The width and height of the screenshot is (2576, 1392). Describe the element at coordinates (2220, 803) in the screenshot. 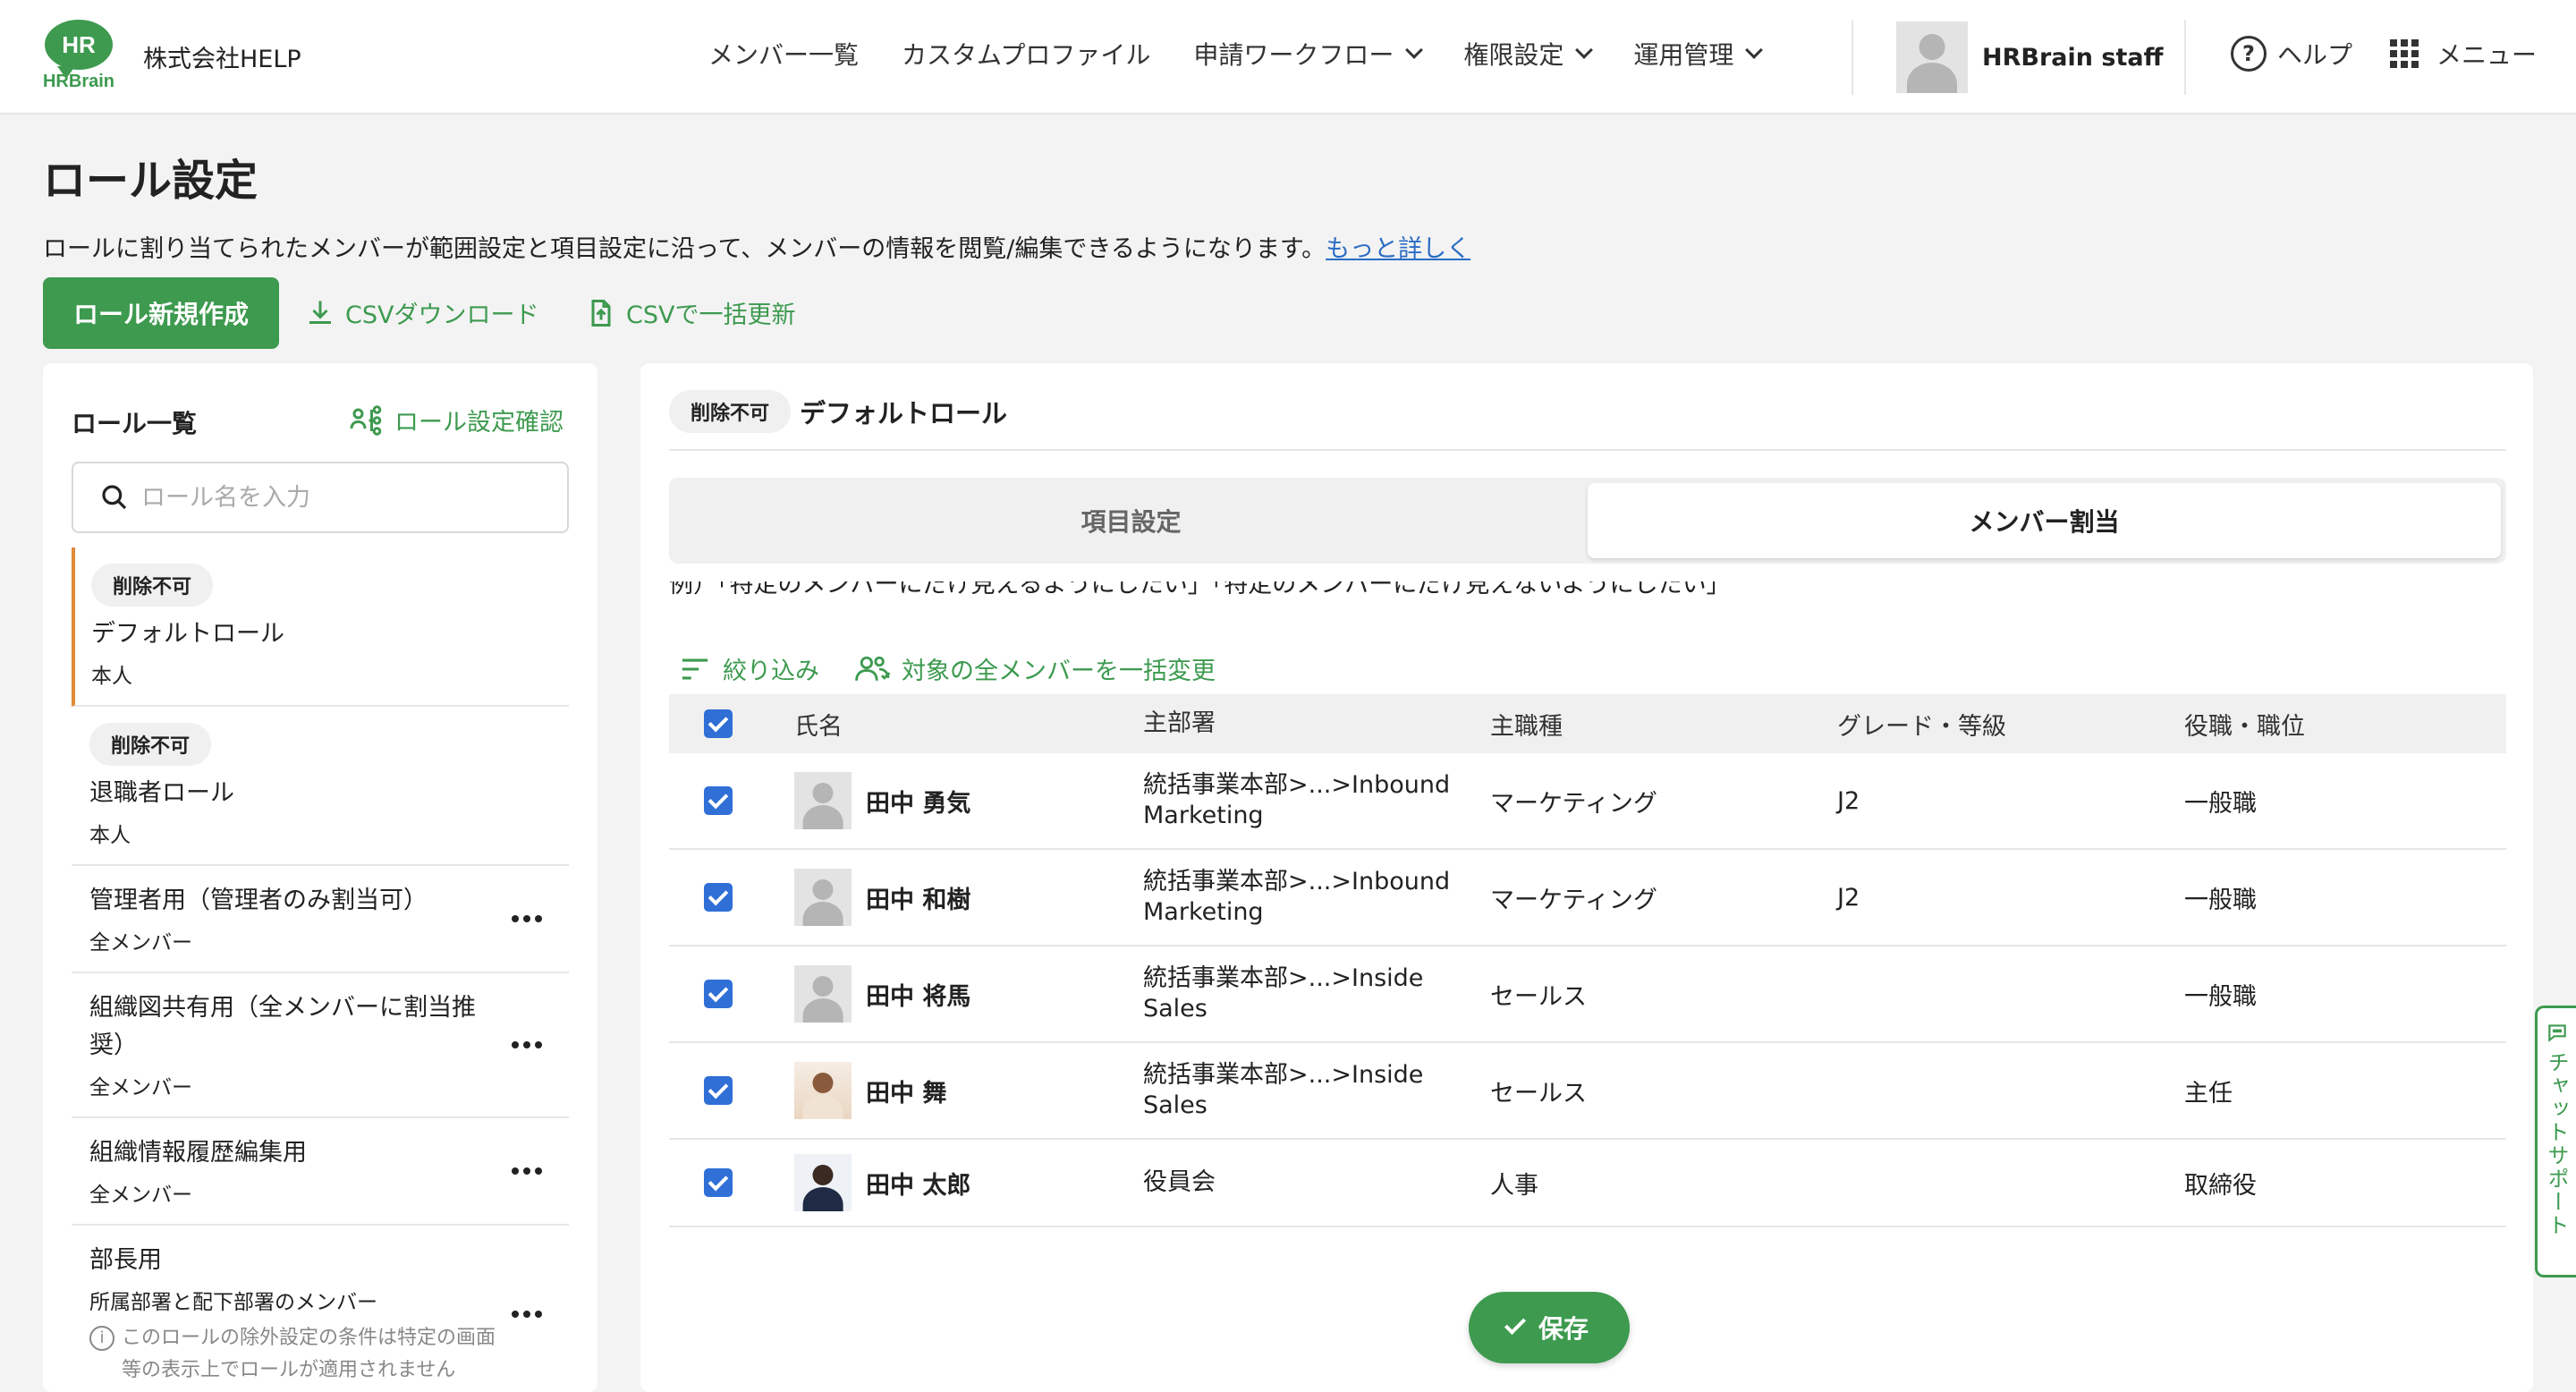

I see `member-position: 一般職` at that location.